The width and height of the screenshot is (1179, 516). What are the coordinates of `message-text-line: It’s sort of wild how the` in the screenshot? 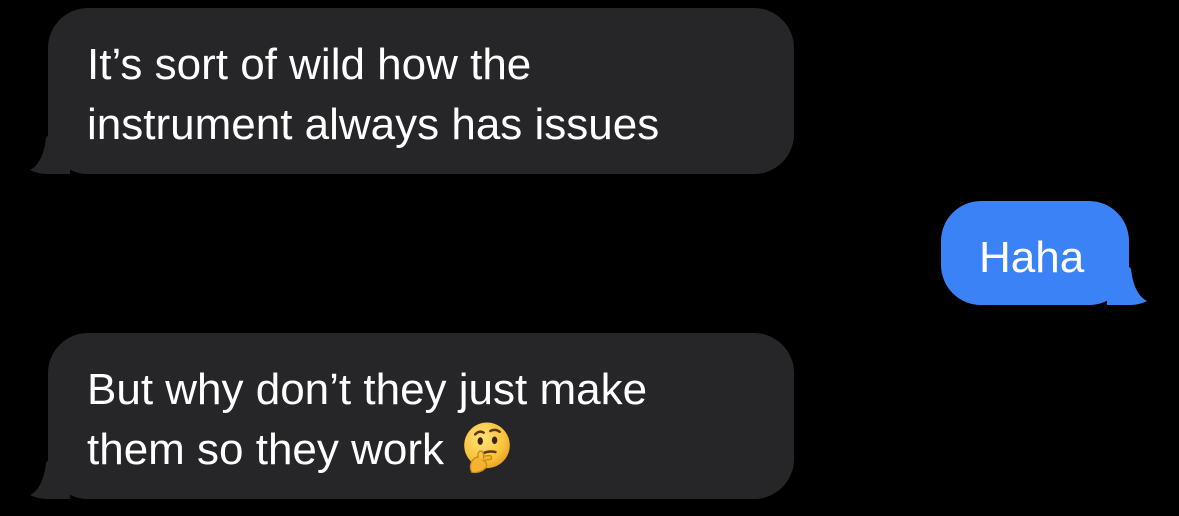 It's located at (309, 64).